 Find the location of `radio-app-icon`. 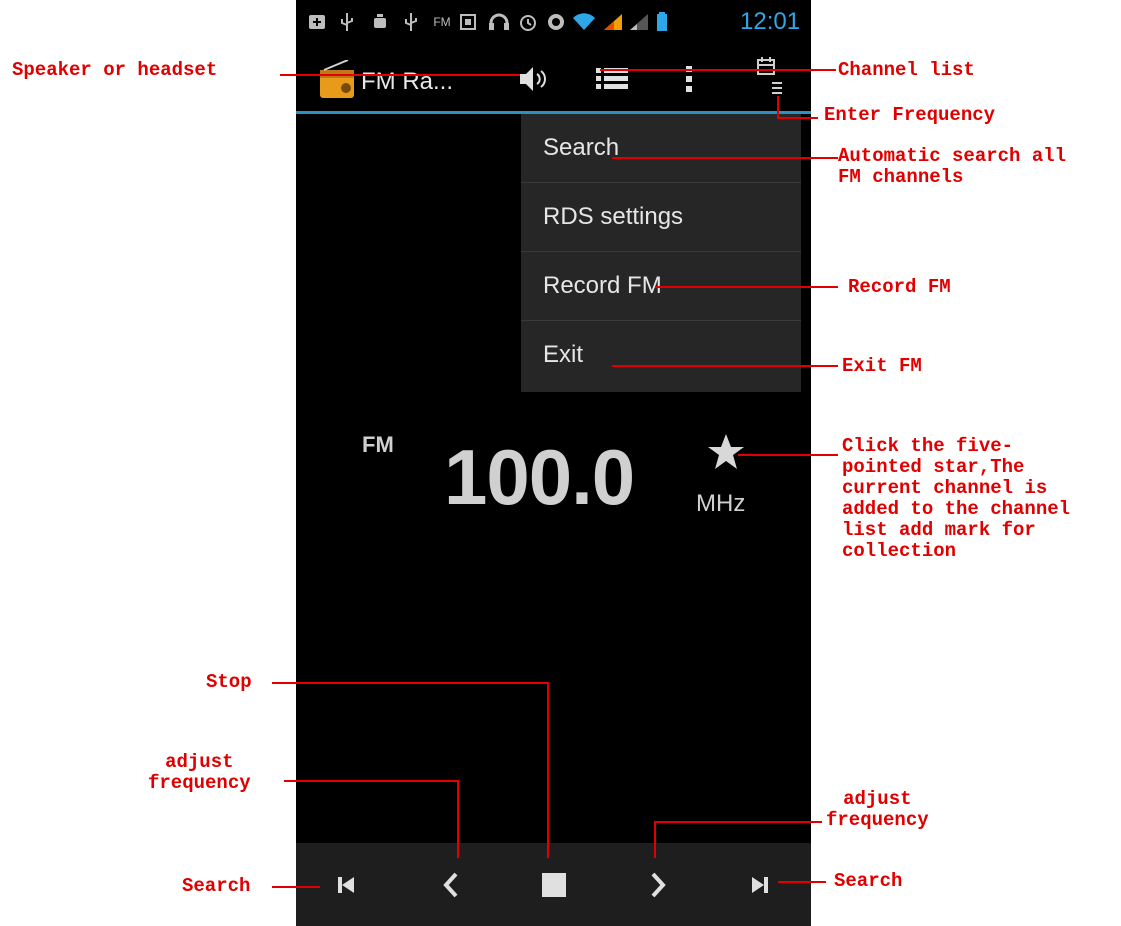

radio-app-icon is located at coordinates (337, 79).